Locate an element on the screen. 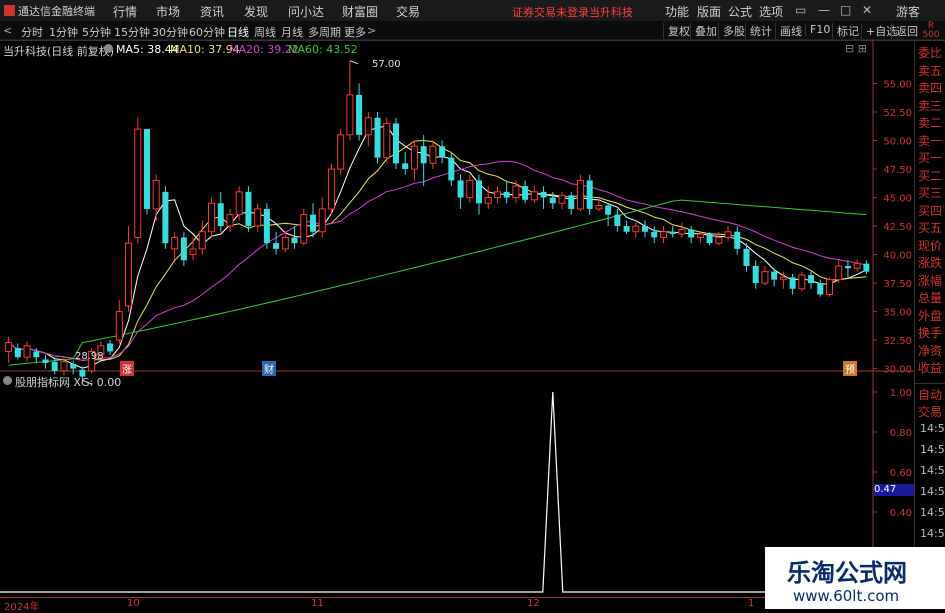  sub-y-tick-label: 0.40 is located at coordinates (901, 513).